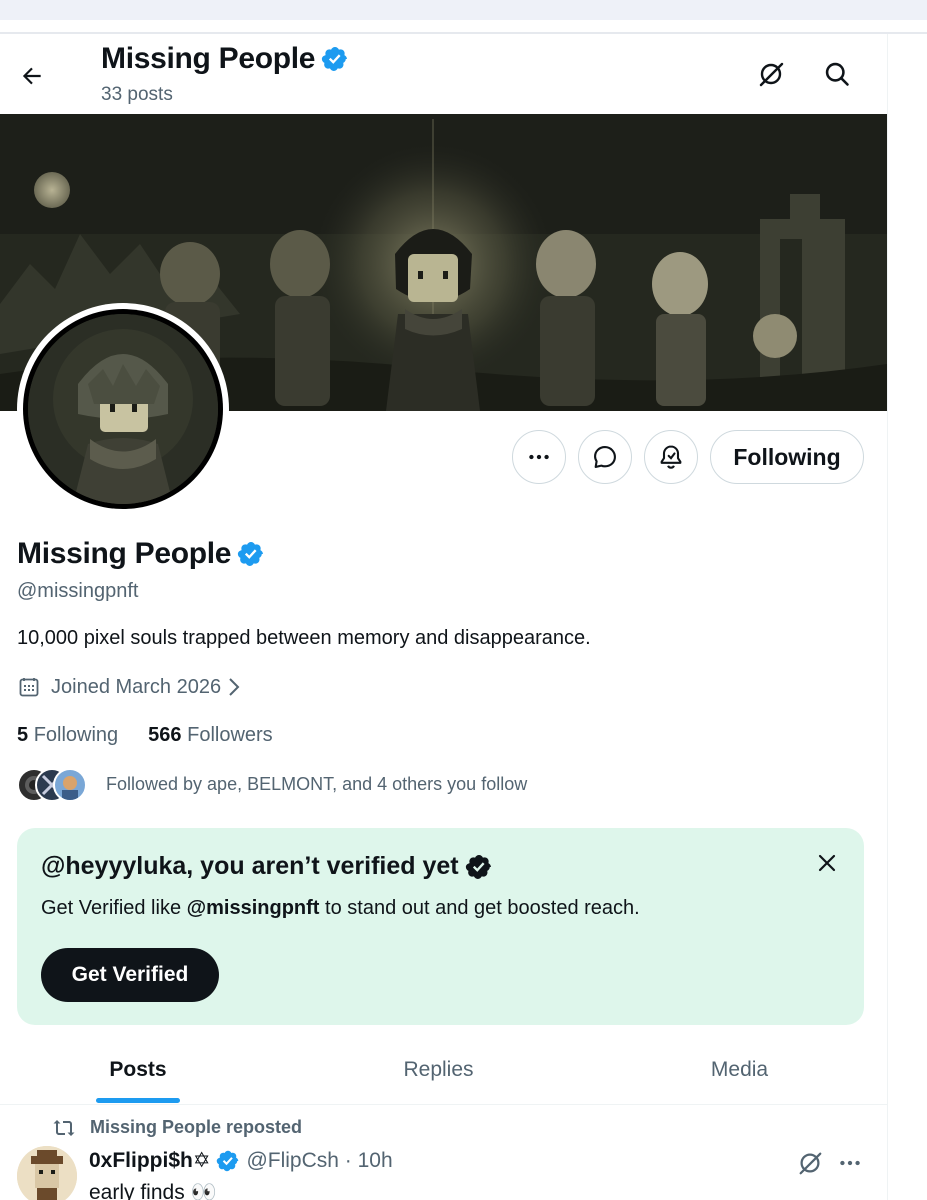  What do you see at coordinates (253, 908) in the screenshot?
I see `verification-text-handle: @missingpnft` at bounding box center [253, 908].